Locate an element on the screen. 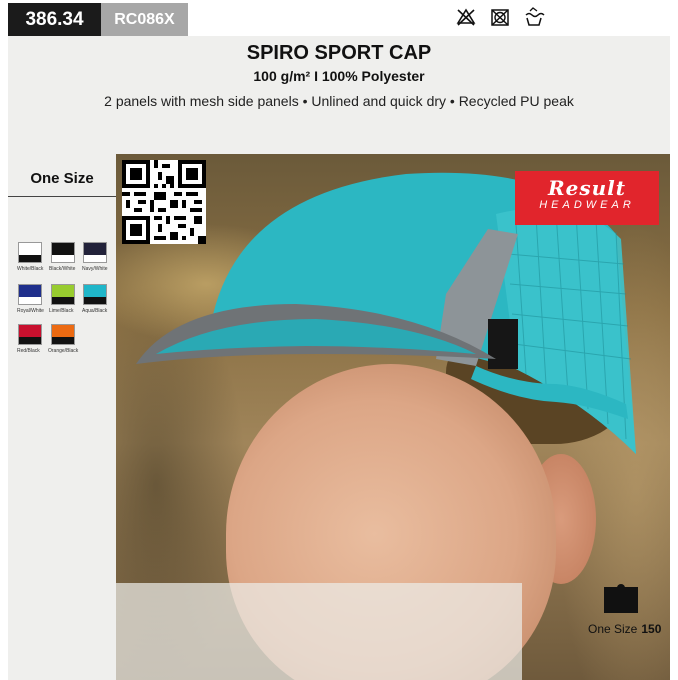 The height and width of the screenshot is (680, 678). divider is located at coordinates (62, 196).